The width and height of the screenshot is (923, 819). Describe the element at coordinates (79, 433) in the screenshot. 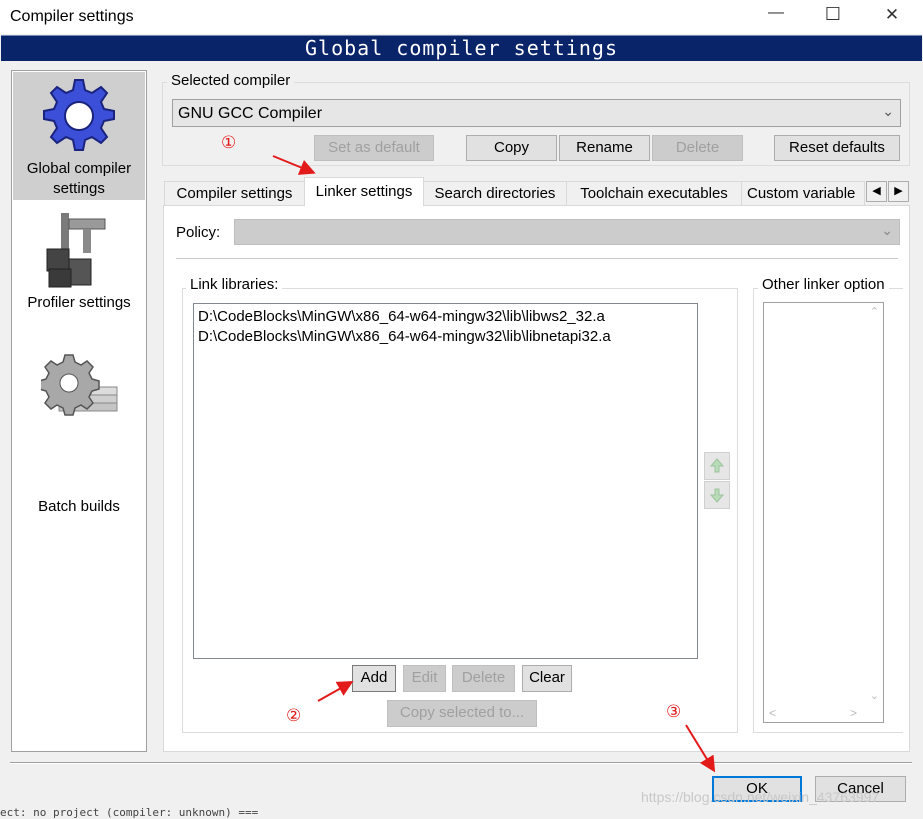

I see `sidebar-item-batch-builds: Batch builds` at that location.